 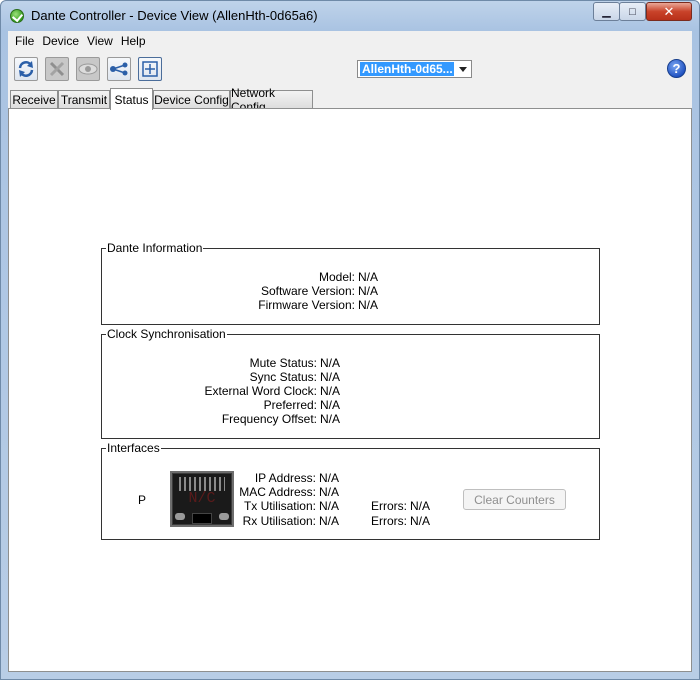 I want to click on model-label: Model:, so click(x=336, y=277).